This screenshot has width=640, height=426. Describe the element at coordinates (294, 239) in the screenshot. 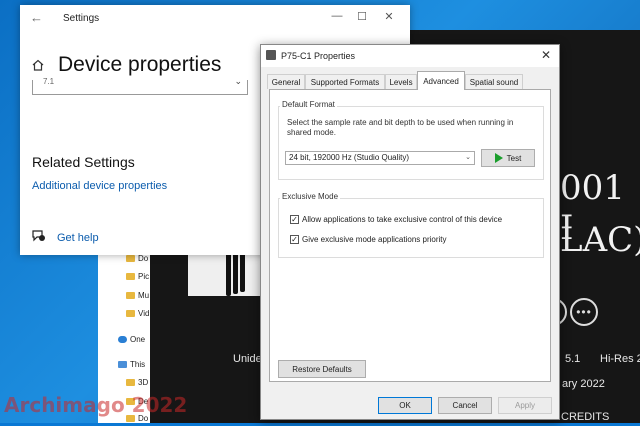

I see `exclusive-priority-checkbox: ✓` at that location.